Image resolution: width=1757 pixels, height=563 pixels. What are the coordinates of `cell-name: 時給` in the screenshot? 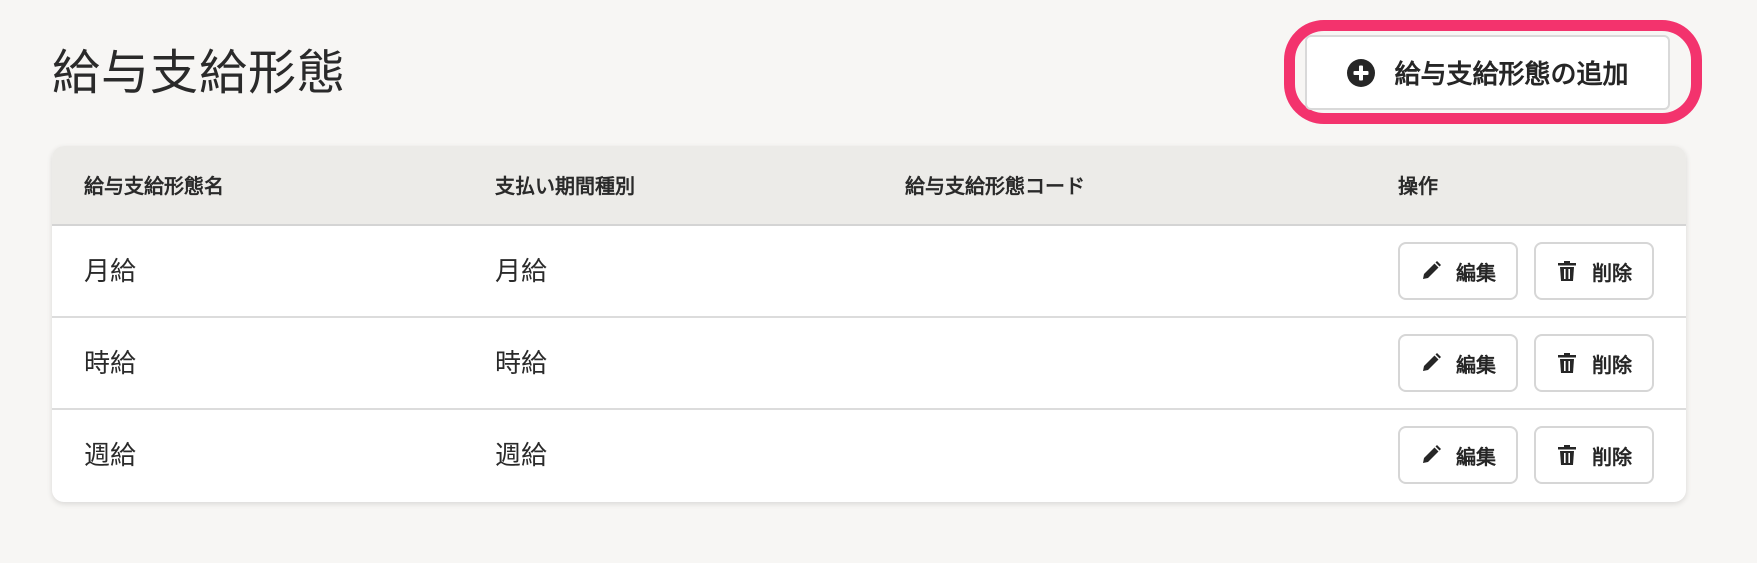 It's located at (110, 364).